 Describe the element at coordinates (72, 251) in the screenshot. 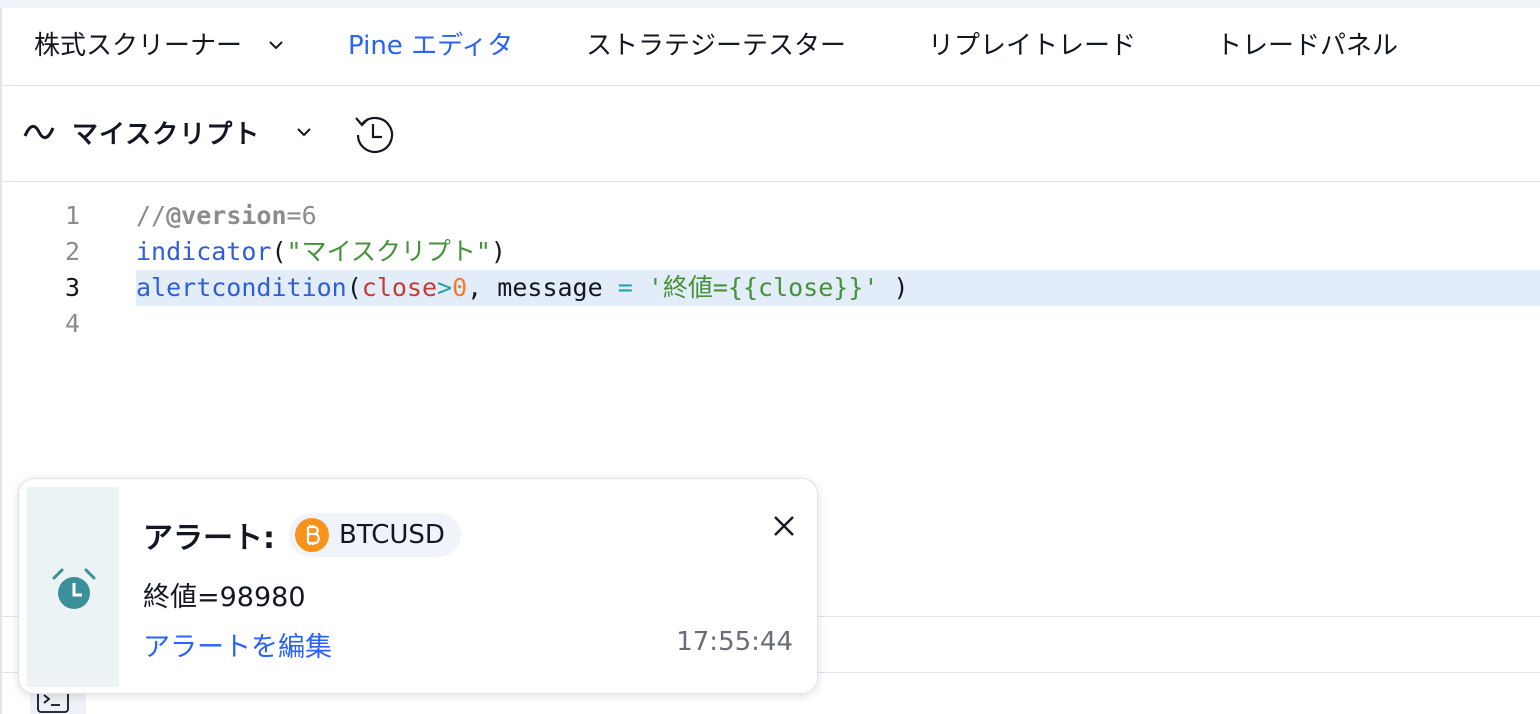

I see `line-number: 2` at that location.